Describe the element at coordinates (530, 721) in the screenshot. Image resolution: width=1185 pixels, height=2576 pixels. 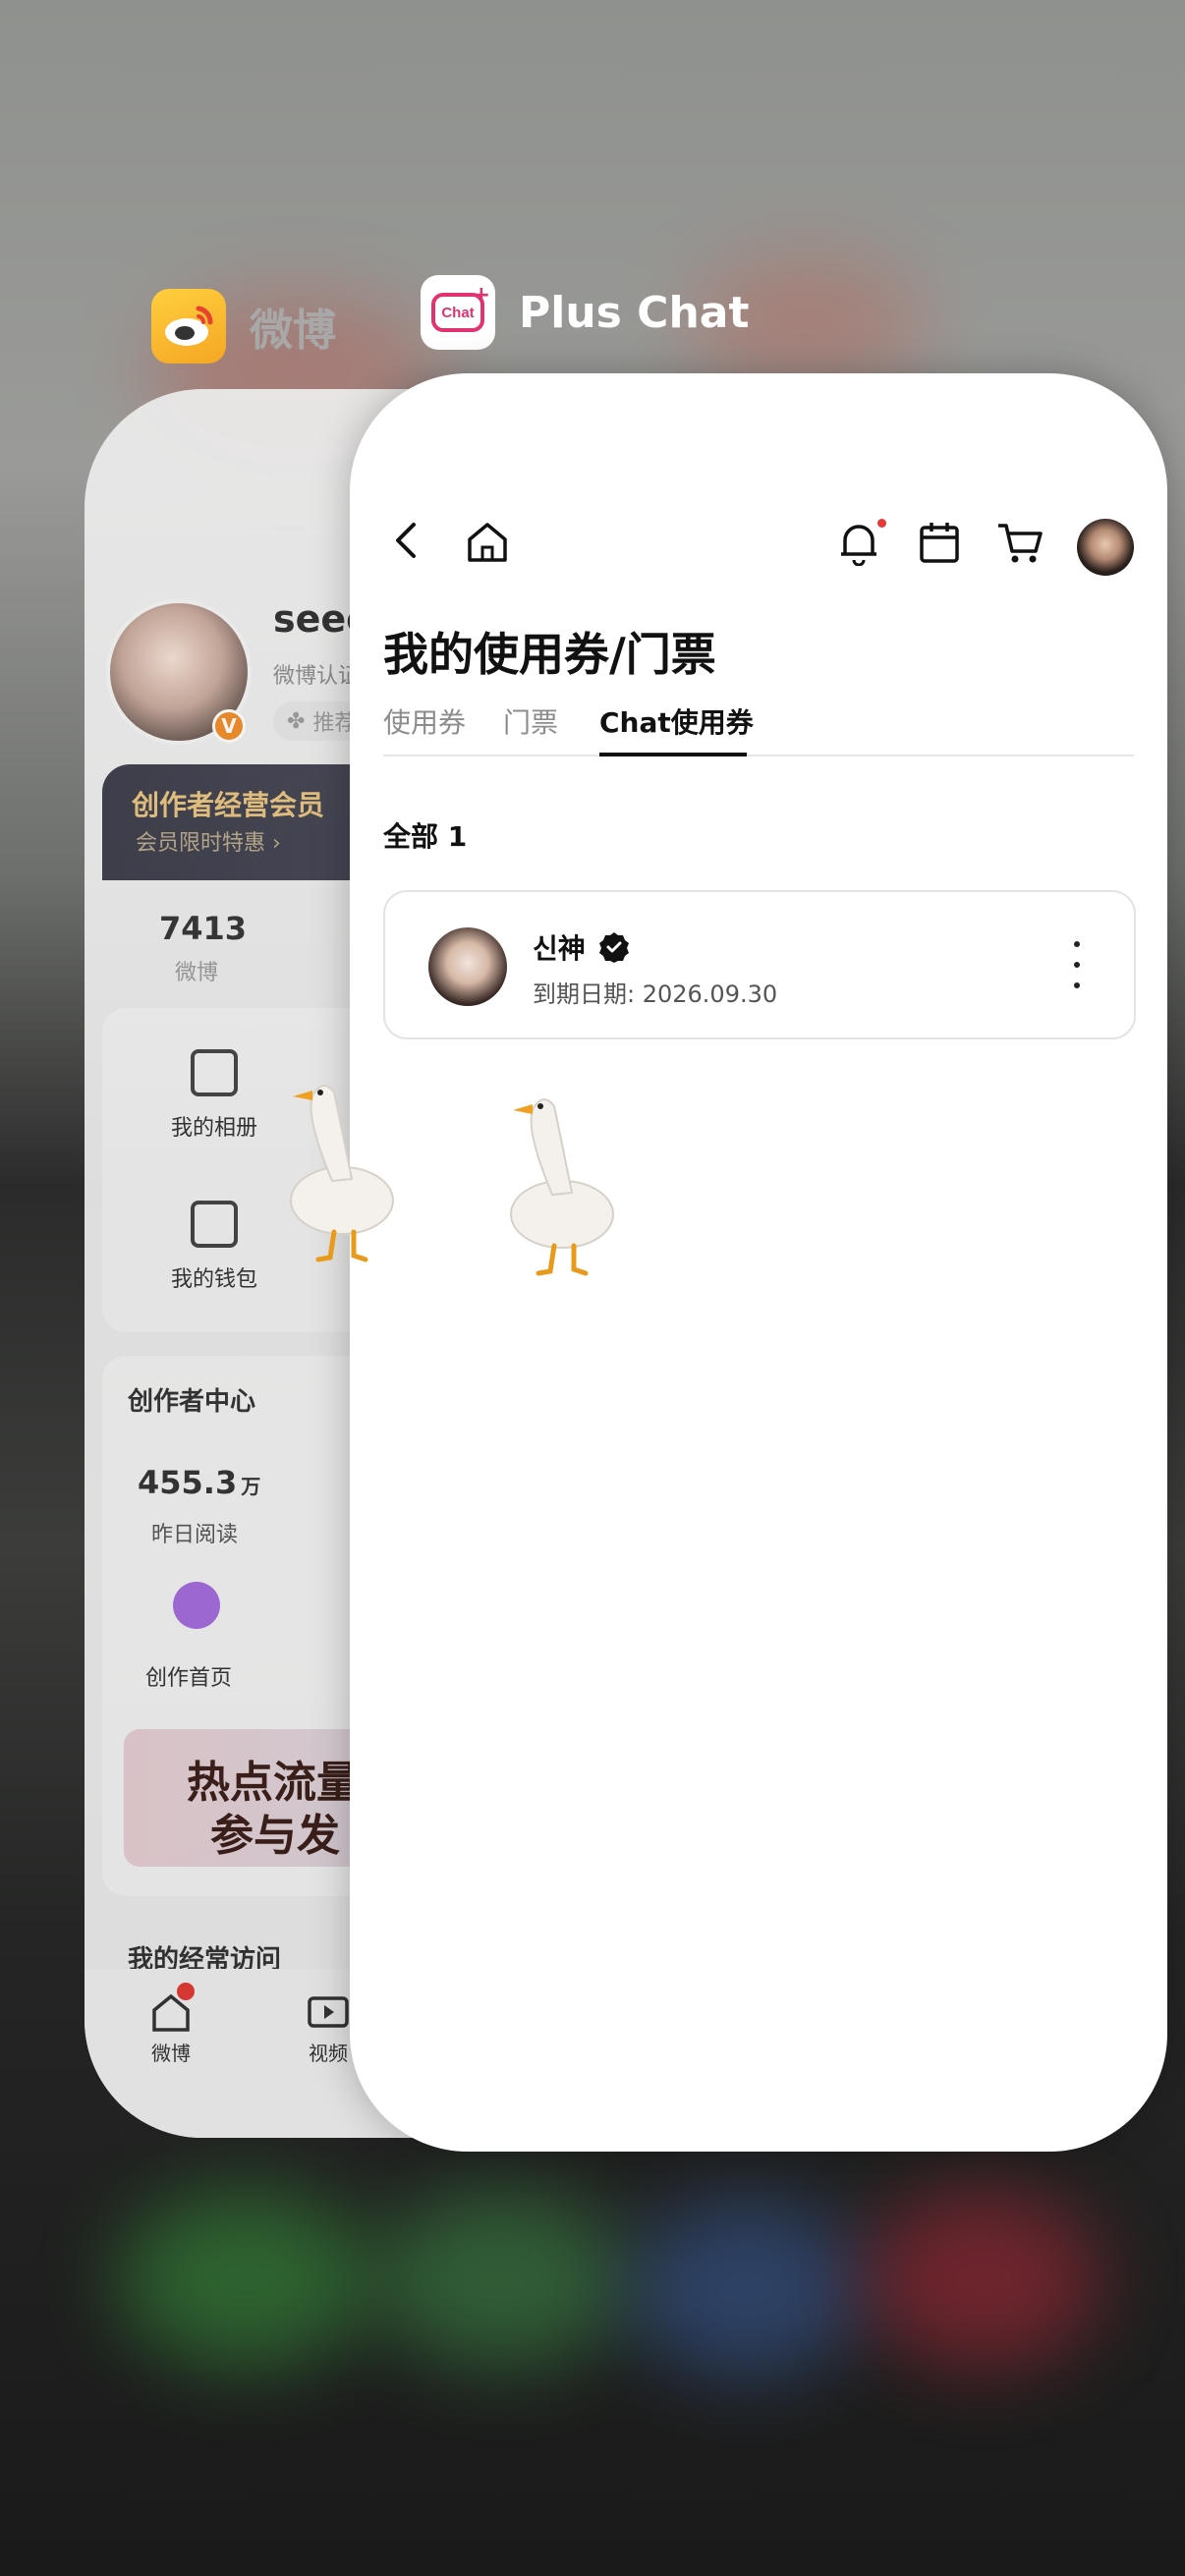
I see `tab-tickets: 门票` at that location.